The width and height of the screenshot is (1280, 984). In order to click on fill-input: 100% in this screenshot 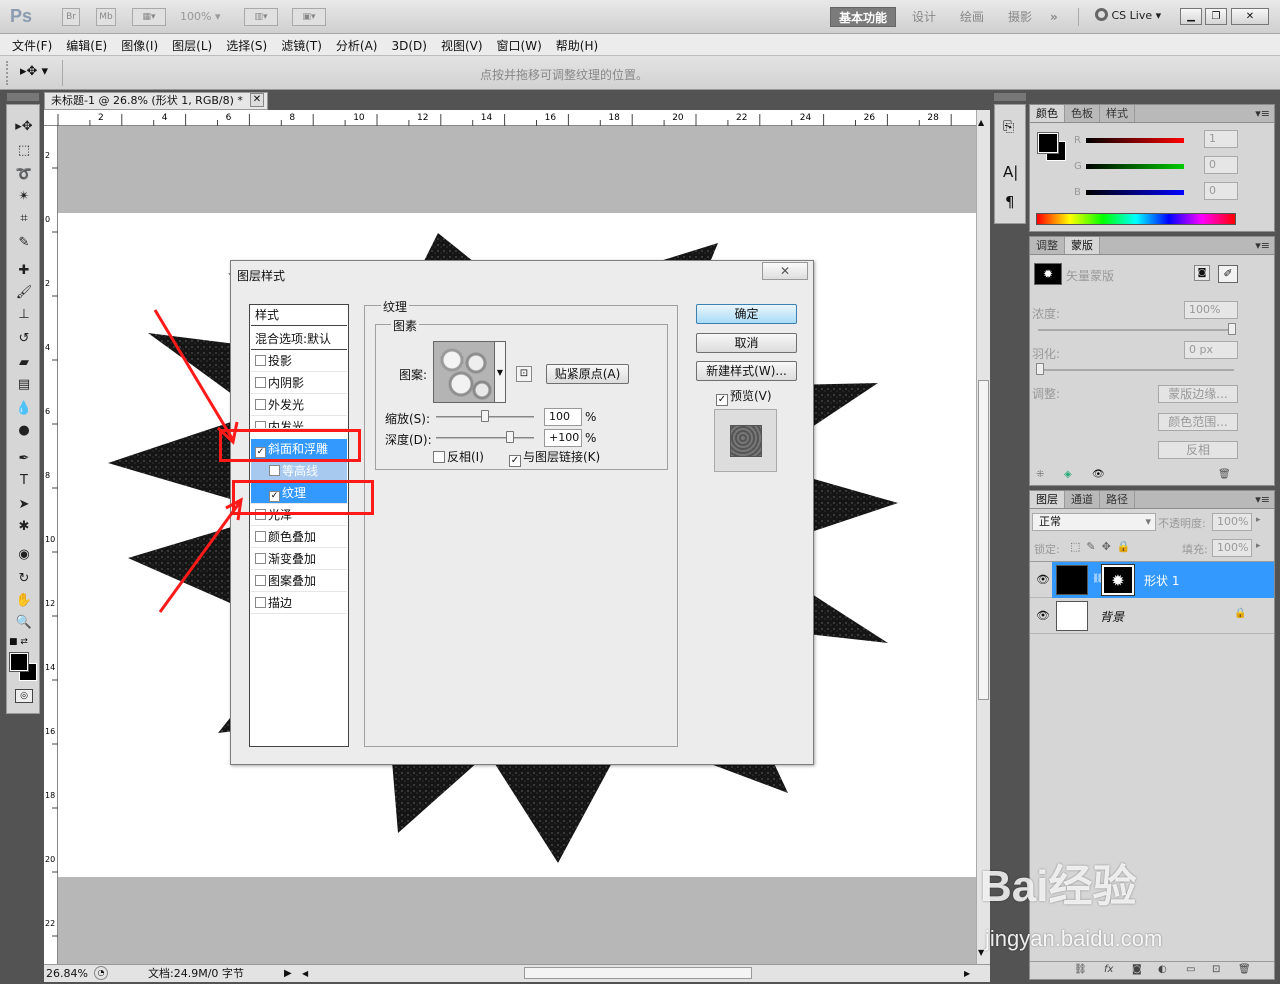, I will do `click(1232, 548)`.